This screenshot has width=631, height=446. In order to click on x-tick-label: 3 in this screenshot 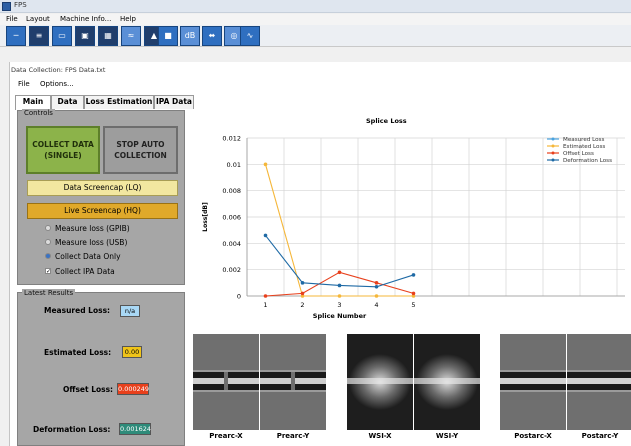, I will do `click(339, 305)`.